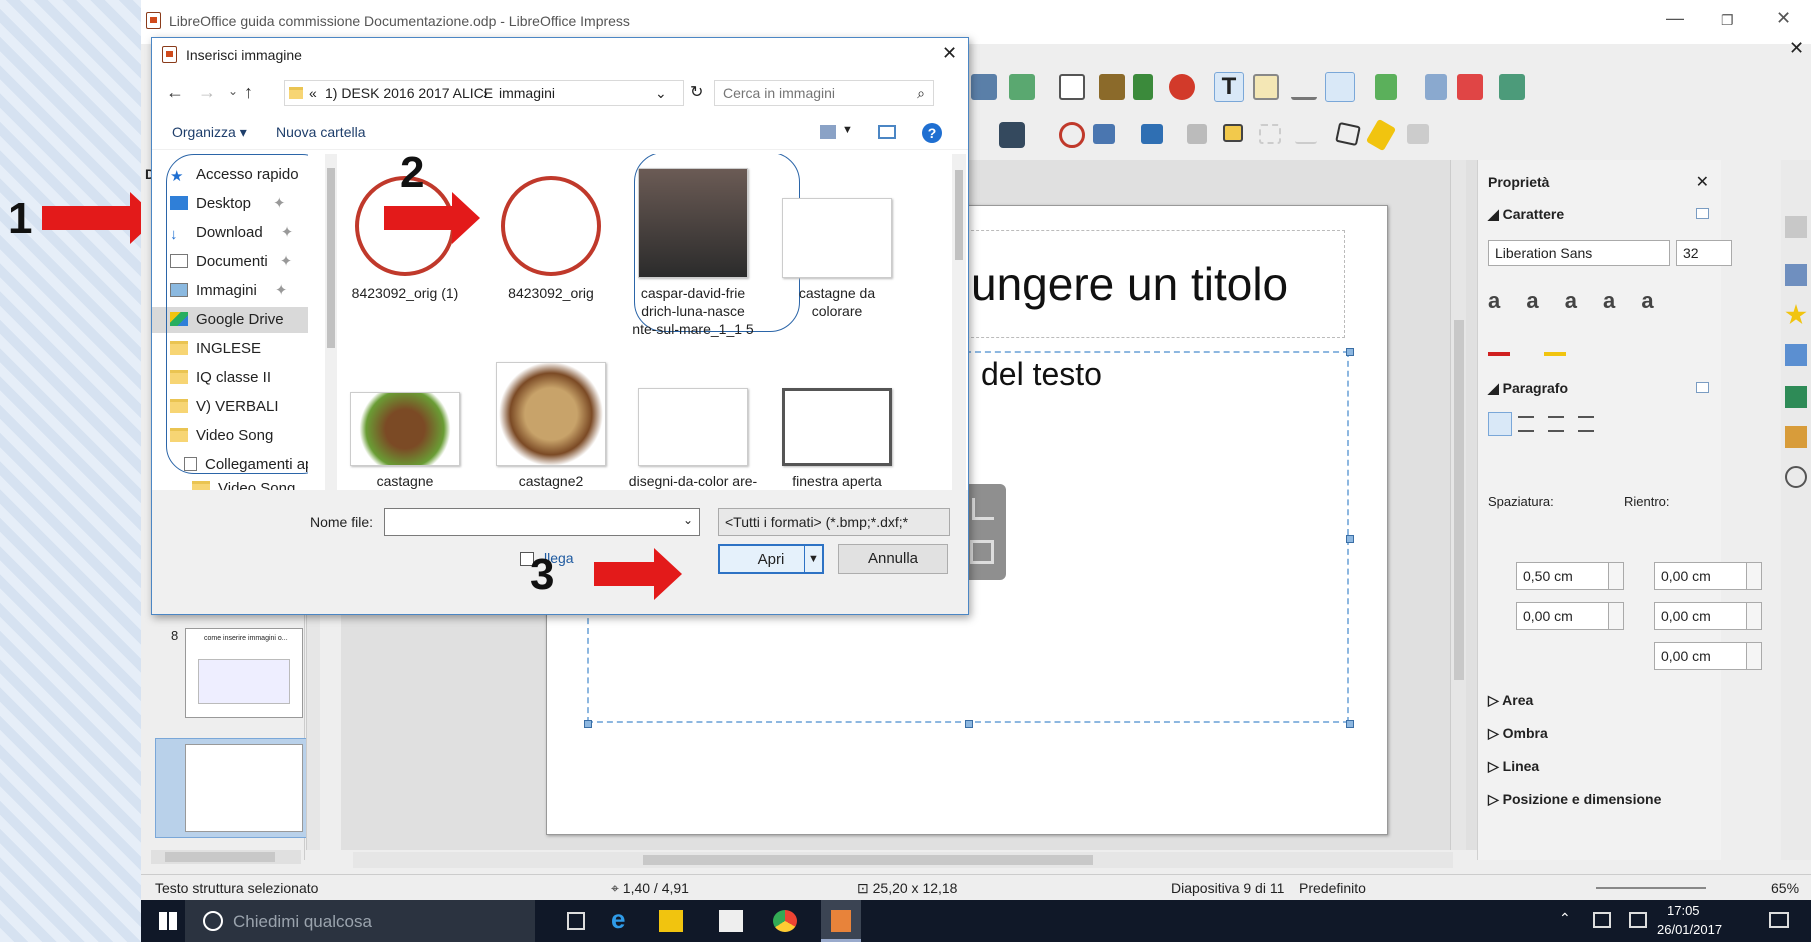 Image resolution: width=1811 pixels, height=942 pixels. Describe the element at coordinates (932, 133) in the screenshot. I see `help-icon: ?` at that location.